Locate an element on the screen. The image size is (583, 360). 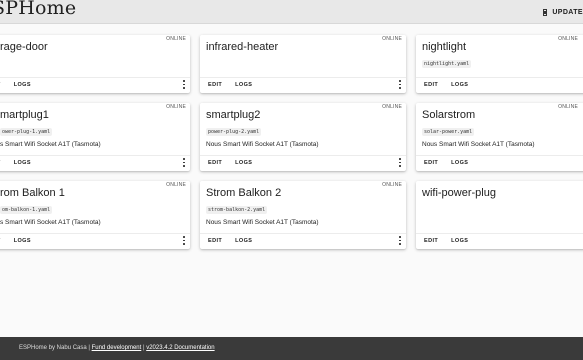
update-all-button: UPDATE is located at coordinates (563, 12).